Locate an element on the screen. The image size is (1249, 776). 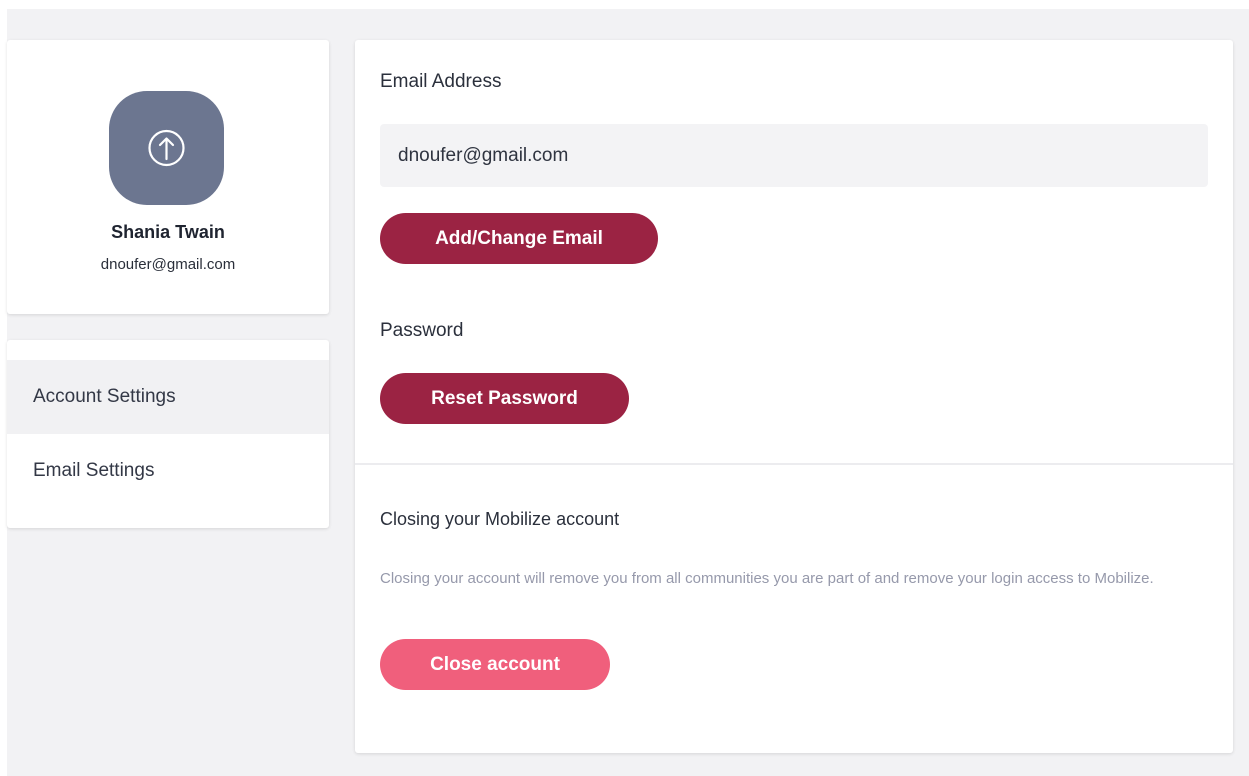
profile-email: dnoufer@gmail.com is located at coordinates (168, 264).